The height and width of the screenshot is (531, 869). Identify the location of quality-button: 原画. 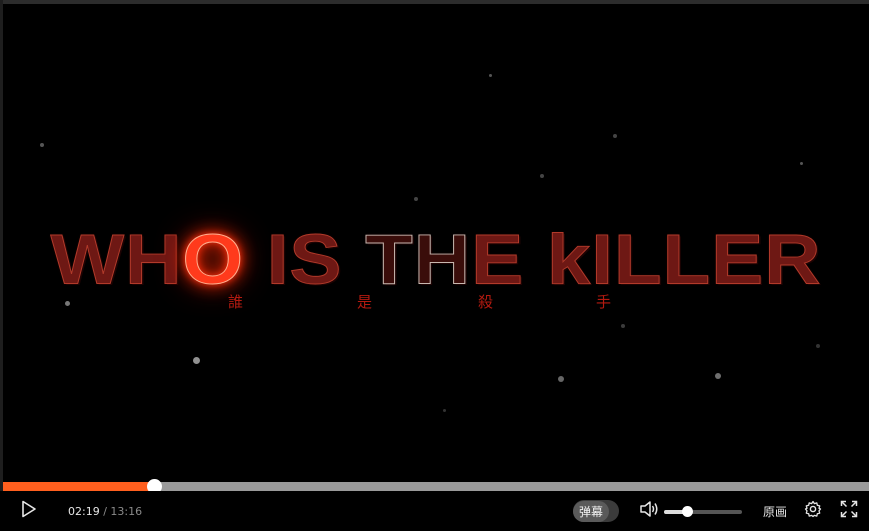
(775, 511).